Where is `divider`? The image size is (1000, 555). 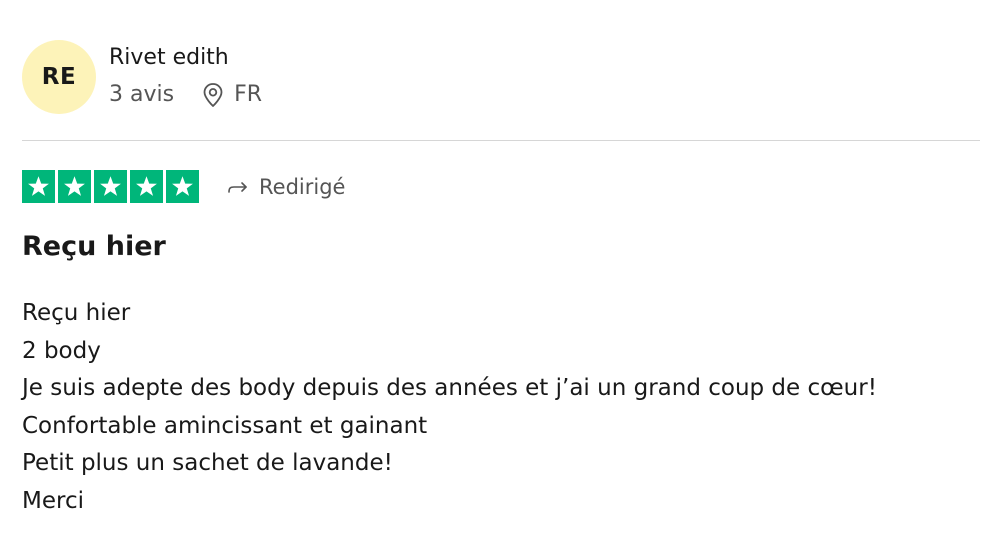
divider is located at coordinates (501, 140).